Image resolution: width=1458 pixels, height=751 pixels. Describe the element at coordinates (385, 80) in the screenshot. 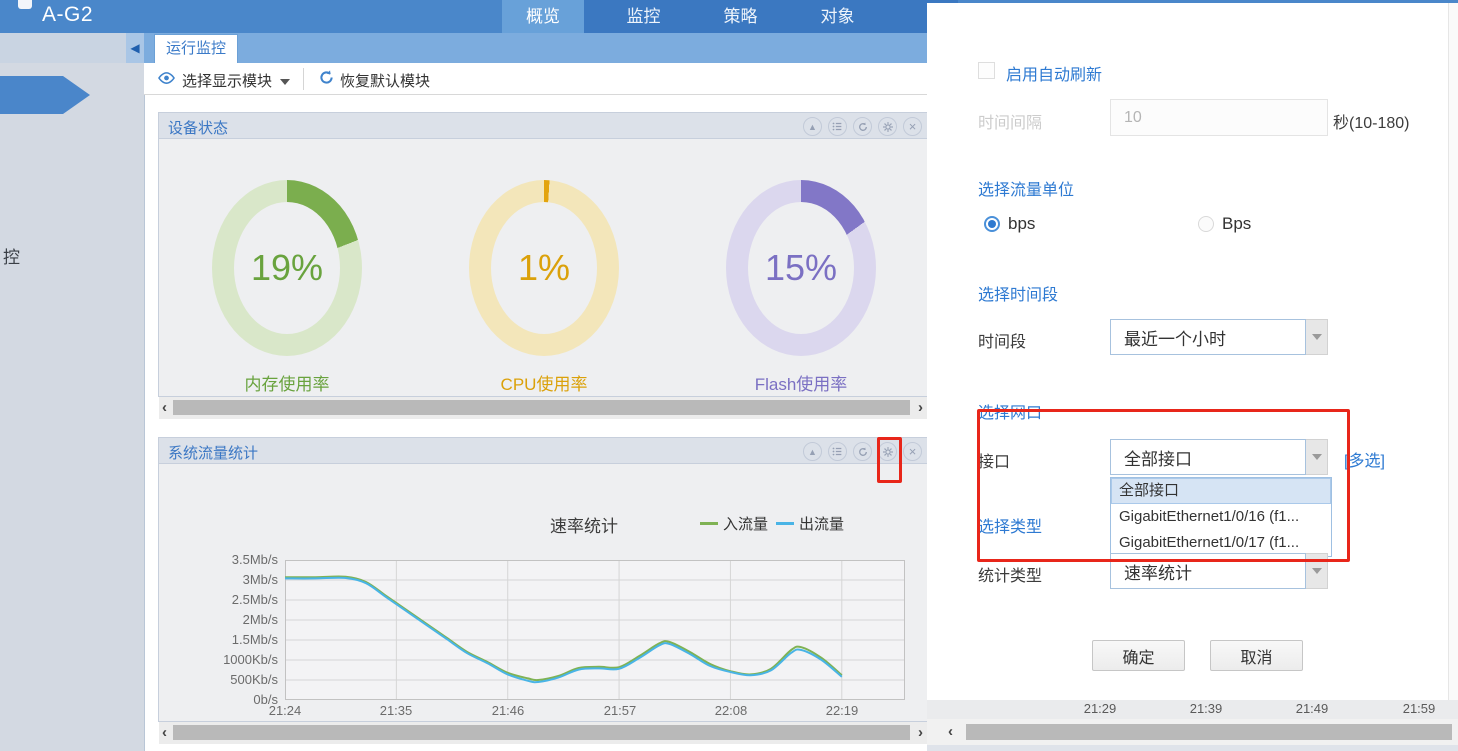

I see `restore-default-module-button: 恢复默认模块` at that location.